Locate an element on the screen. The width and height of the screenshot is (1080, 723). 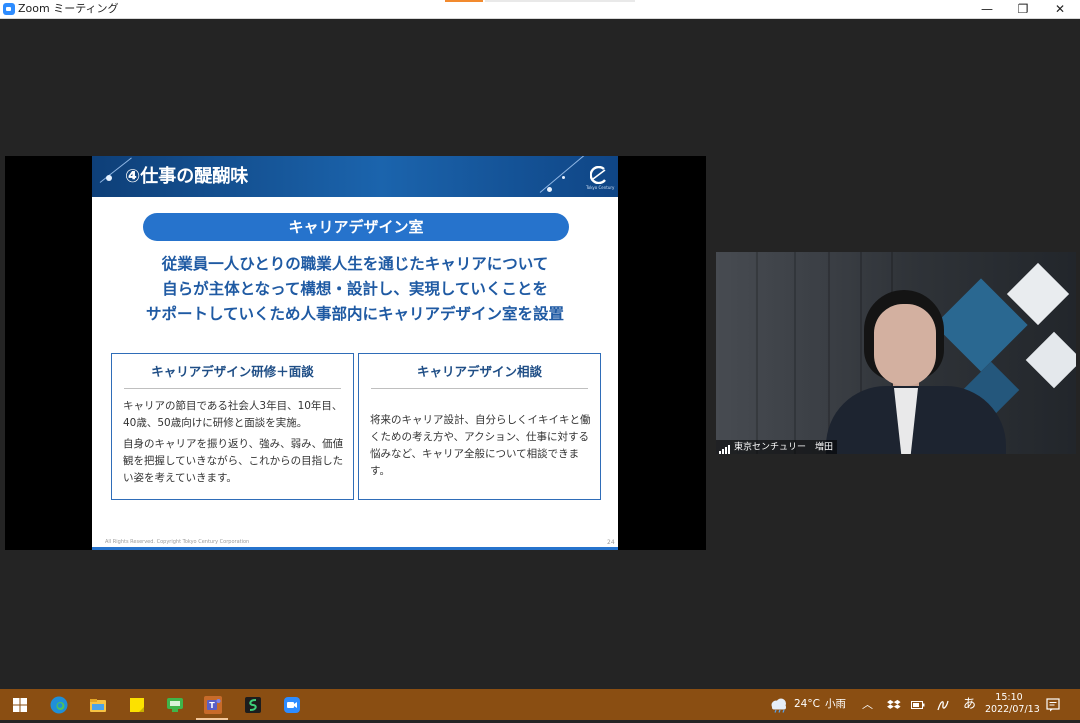
chat-icon is located at coordinates (175, 705).